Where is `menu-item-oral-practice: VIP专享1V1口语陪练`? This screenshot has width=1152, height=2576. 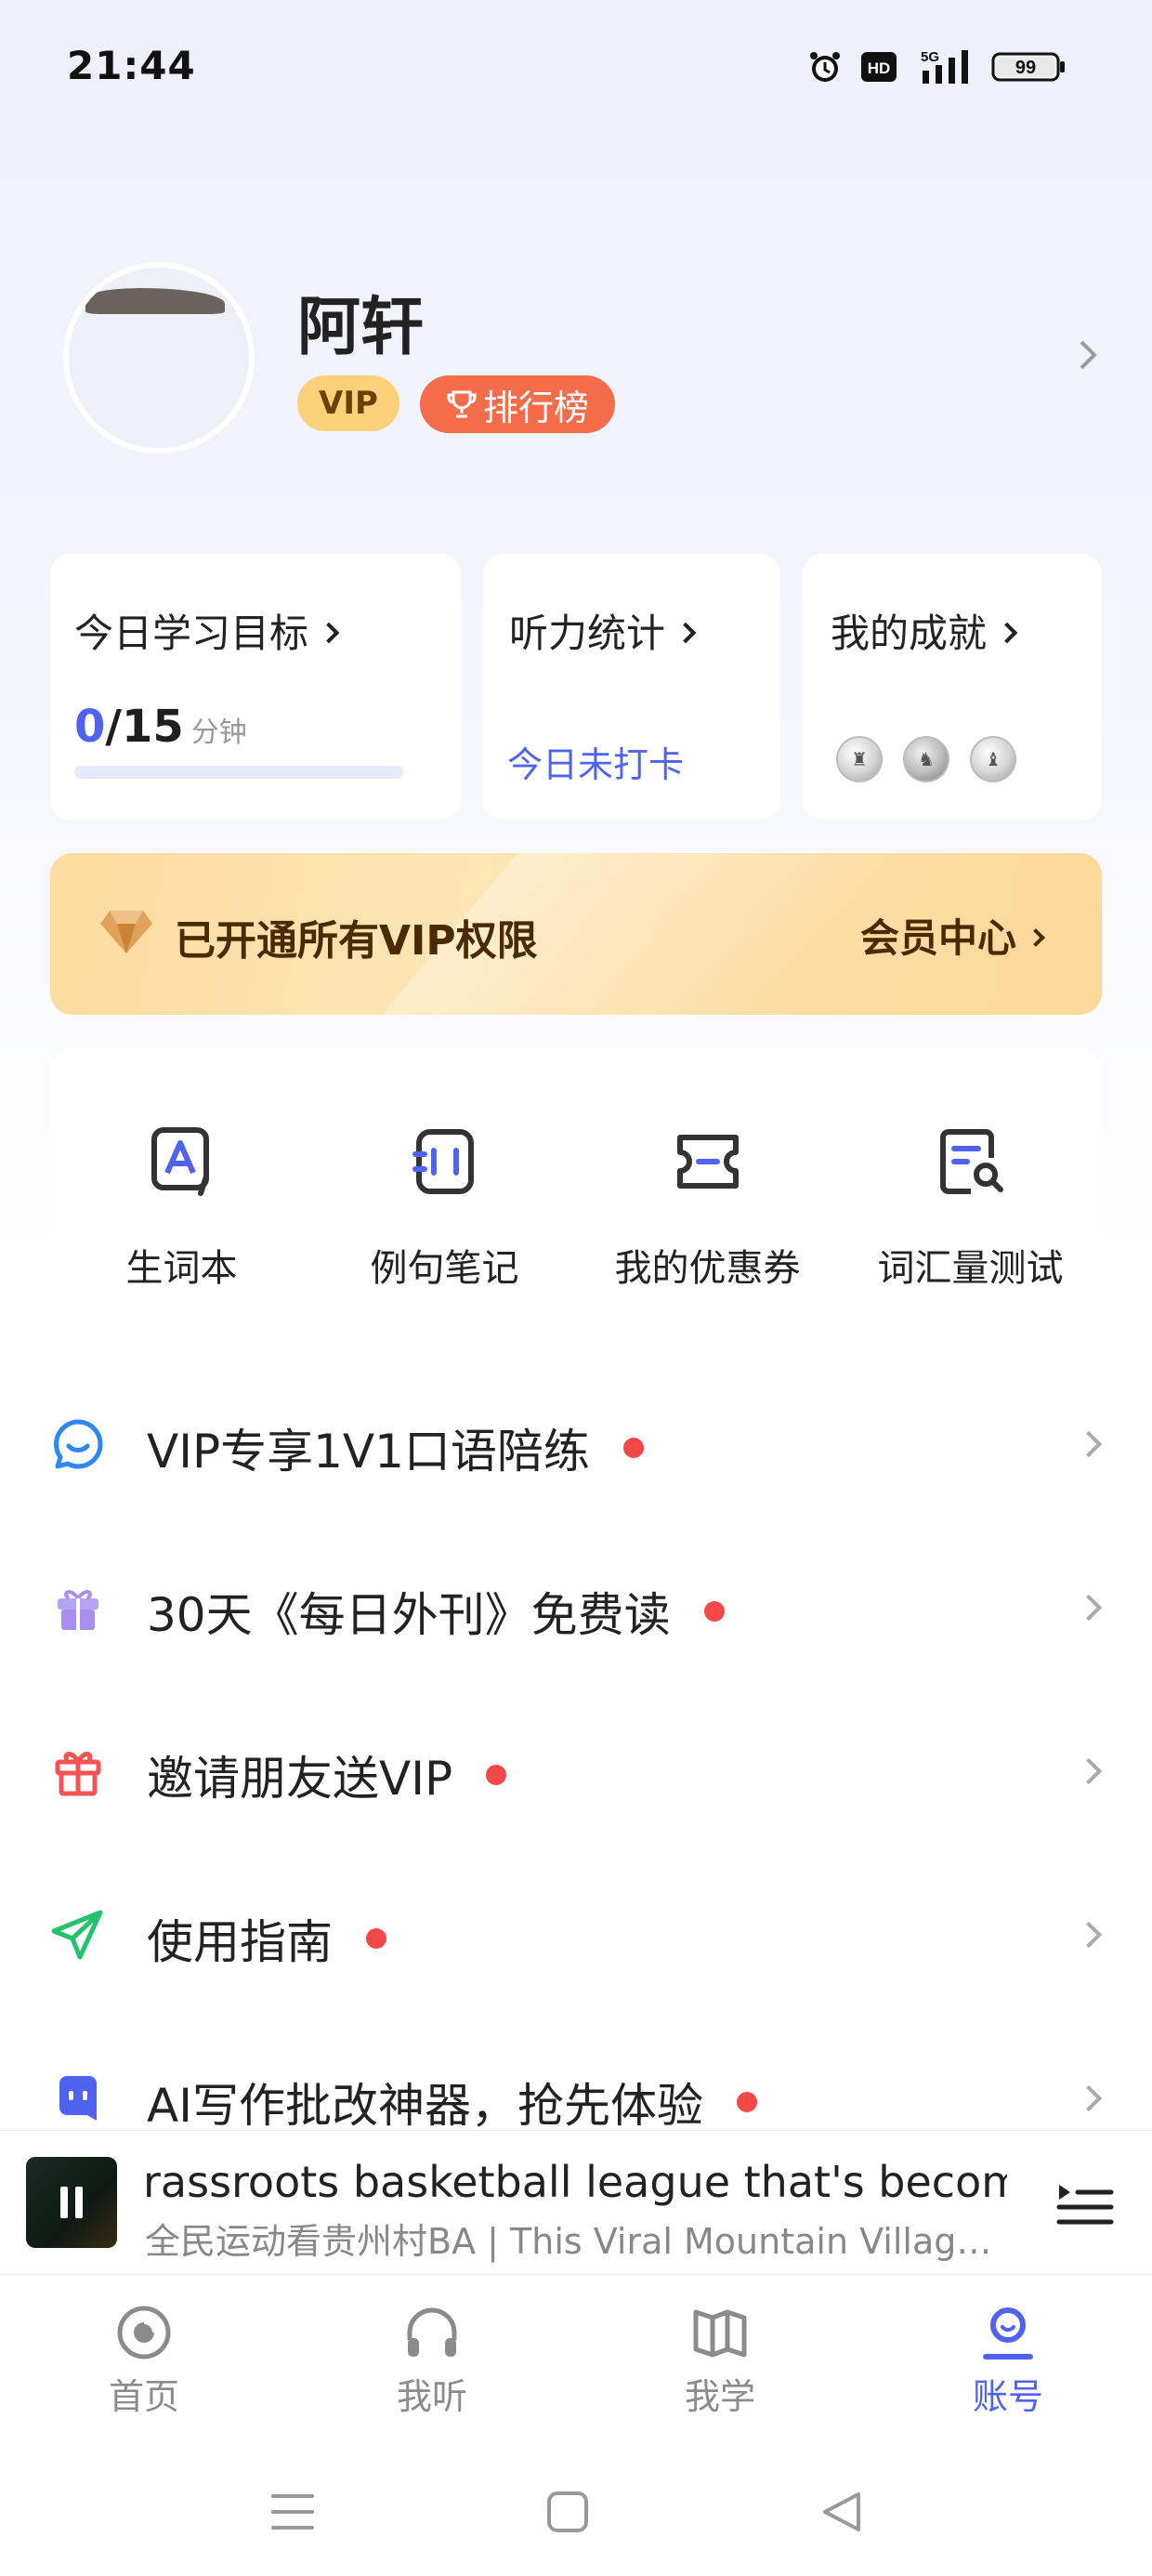 menu-item-oral-practice: VIP专享1V1口语陪练 is located at coordinates (576, 1440).